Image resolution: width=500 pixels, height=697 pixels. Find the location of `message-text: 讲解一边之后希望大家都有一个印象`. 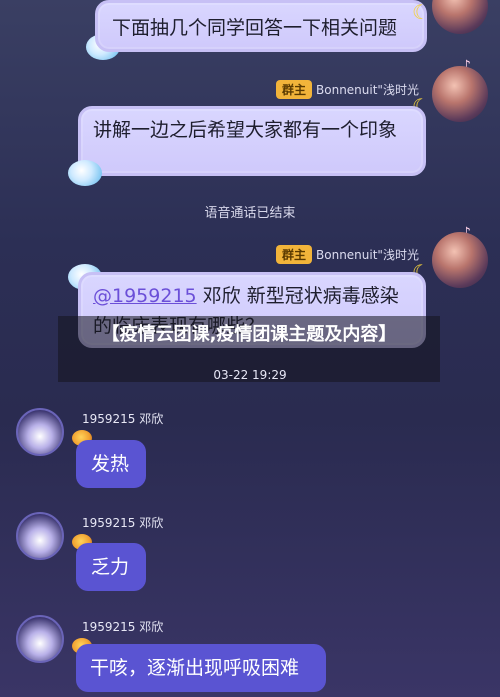

message-text: 讲解一边之后希望大家都有一个印象 is located at coordinates (245, 130).